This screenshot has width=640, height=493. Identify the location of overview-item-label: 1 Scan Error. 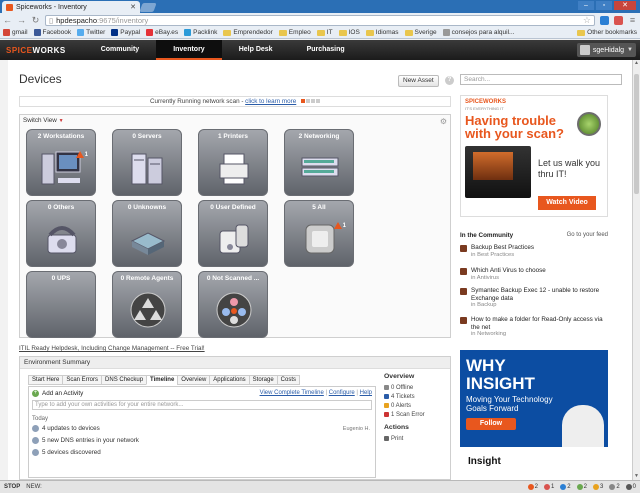
(408, 414).